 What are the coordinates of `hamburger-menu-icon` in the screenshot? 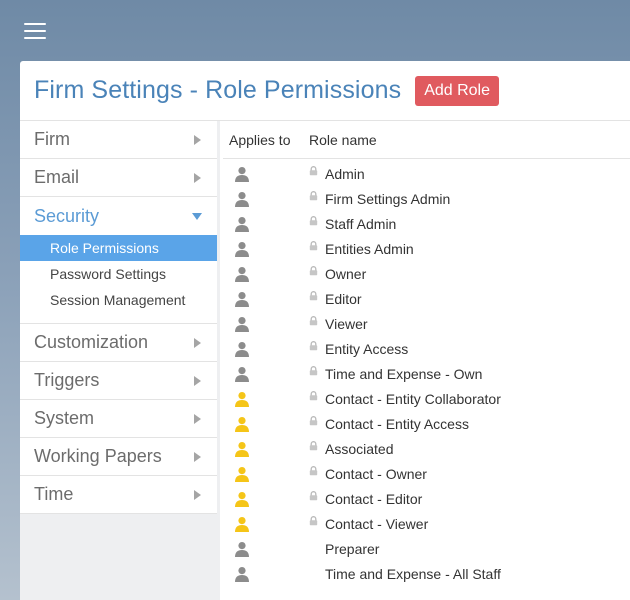 It's located at (35, 31).